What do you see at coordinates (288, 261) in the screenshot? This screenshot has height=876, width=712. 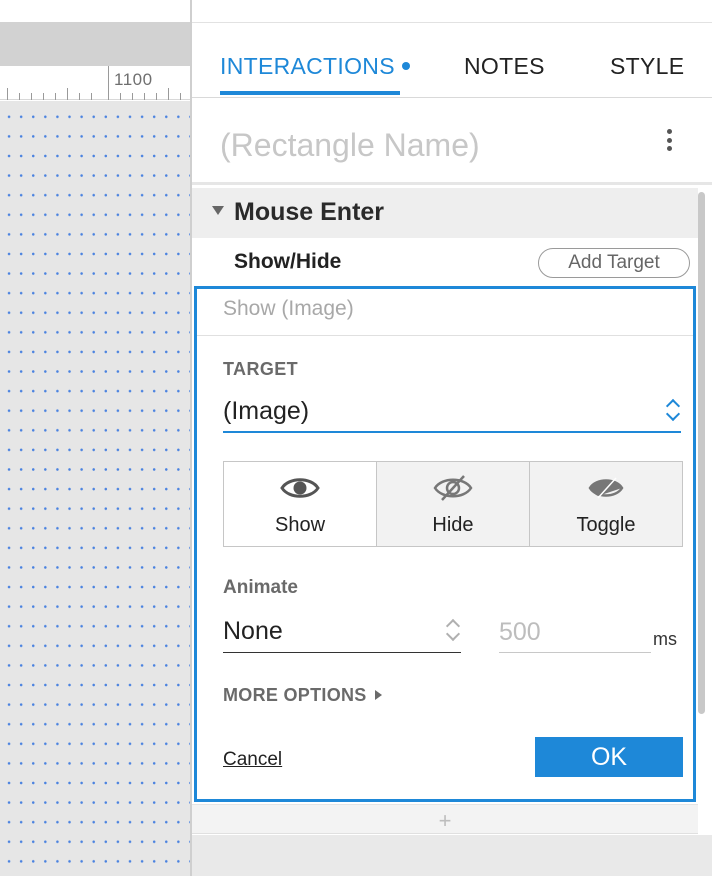 I see `action-title: Show/Hide` at bounding box center [288, 261].